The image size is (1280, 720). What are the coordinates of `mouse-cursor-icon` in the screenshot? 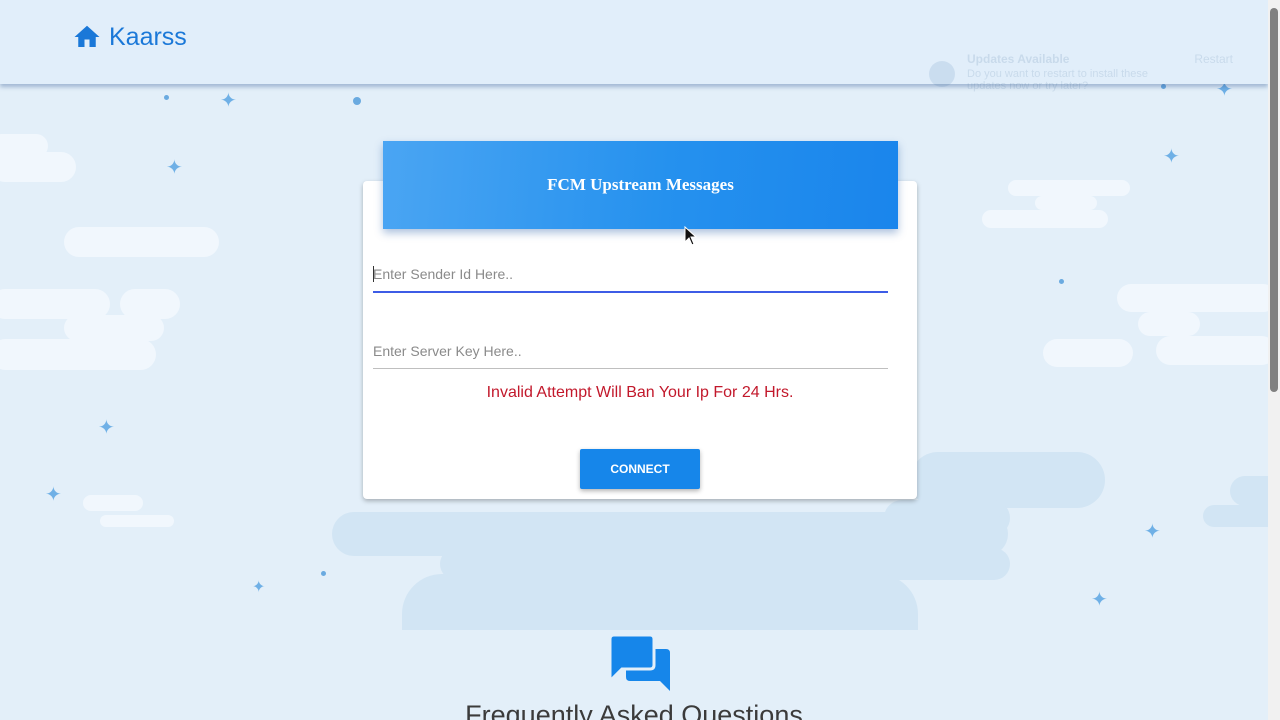 It's located at (691, 236).